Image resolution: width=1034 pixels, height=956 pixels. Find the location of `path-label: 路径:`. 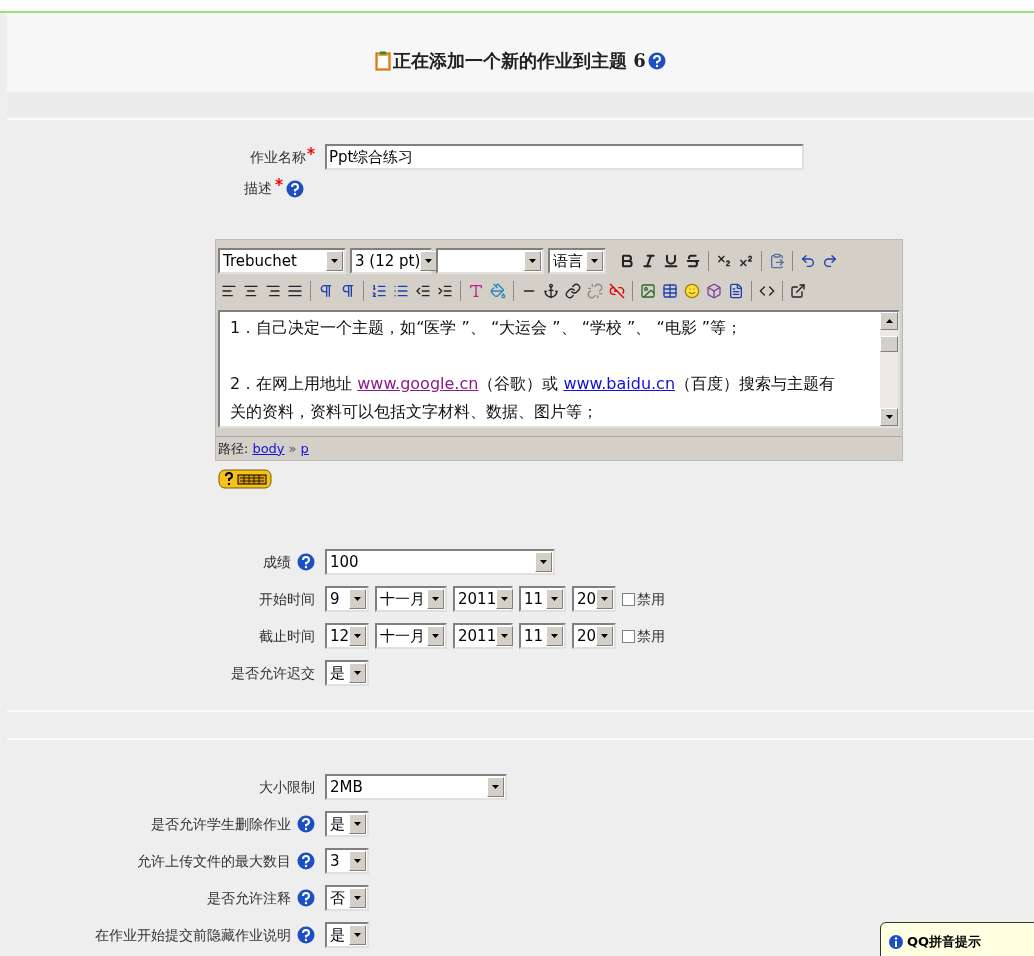

path-label: 路径: is located at coordinates (233, 448).